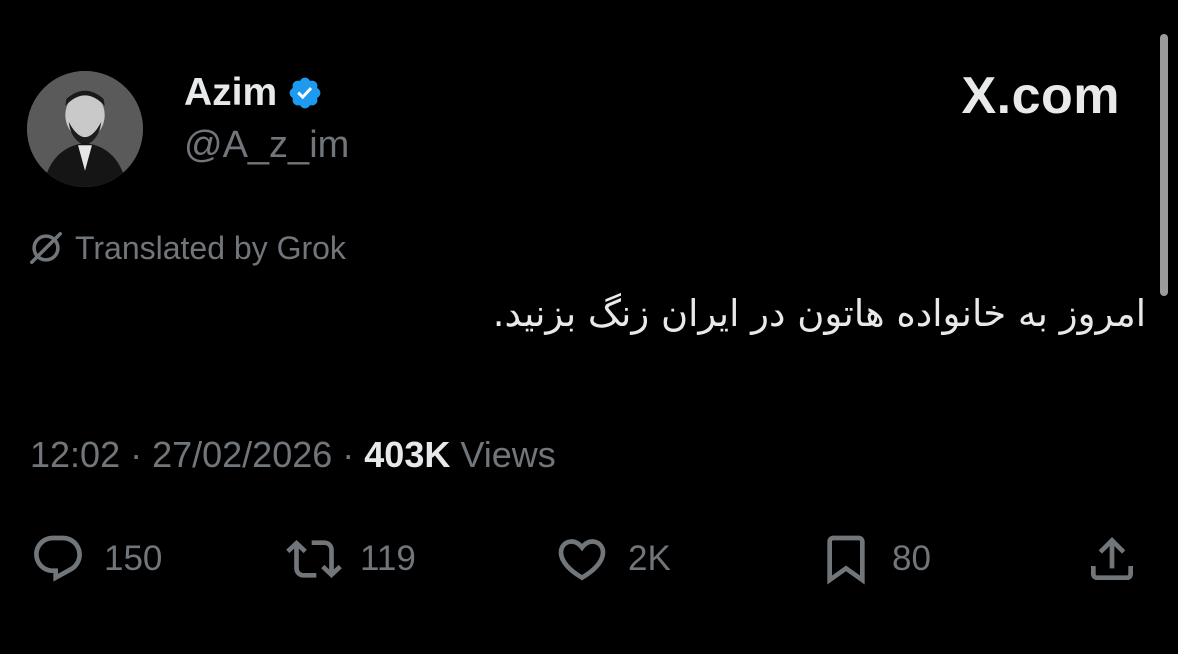 This screenshot has height=654, width=1178. What do you see at coordinates (874, 559) in the screenshot?
I see `bookmark-button: 80` at bounding box center [874, 559].